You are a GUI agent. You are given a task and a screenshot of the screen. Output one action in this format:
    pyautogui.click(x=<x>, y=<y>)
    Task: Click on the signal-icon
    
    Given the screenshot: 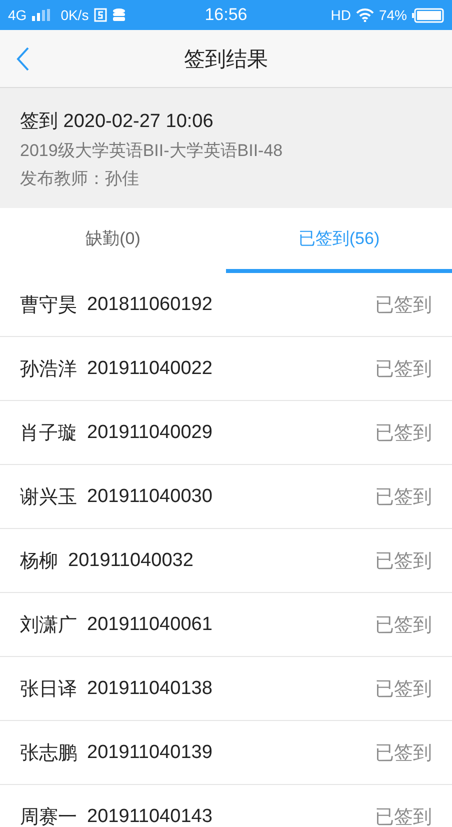 What is the action you would take?
    pyautogui.click(x=41, y=15)
    